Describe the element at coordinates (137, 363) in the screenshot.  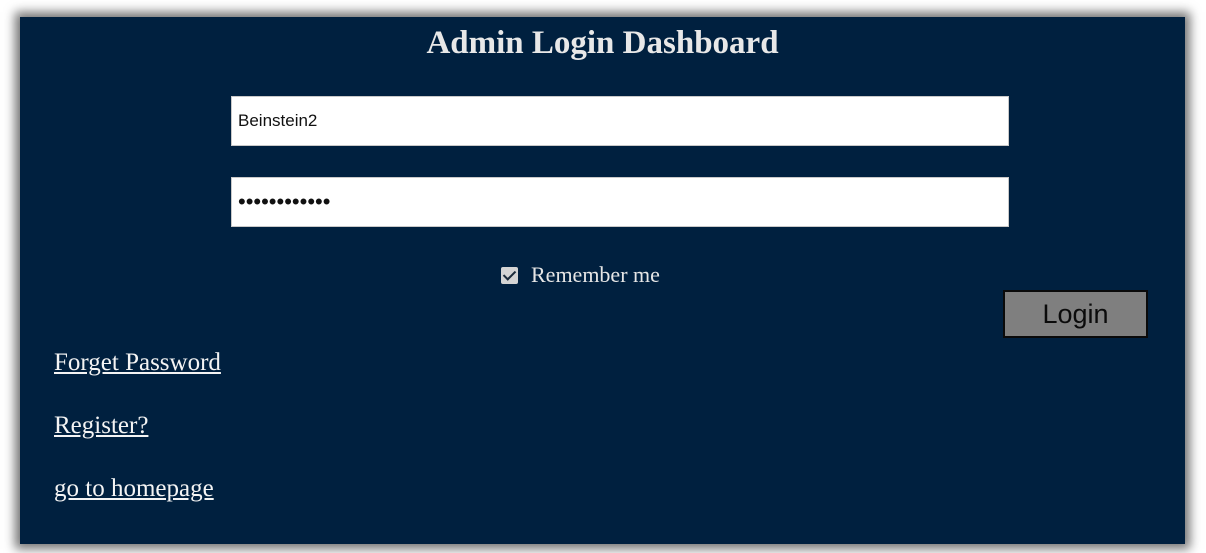
I see `forget-password-link: Forget Password` at that location.